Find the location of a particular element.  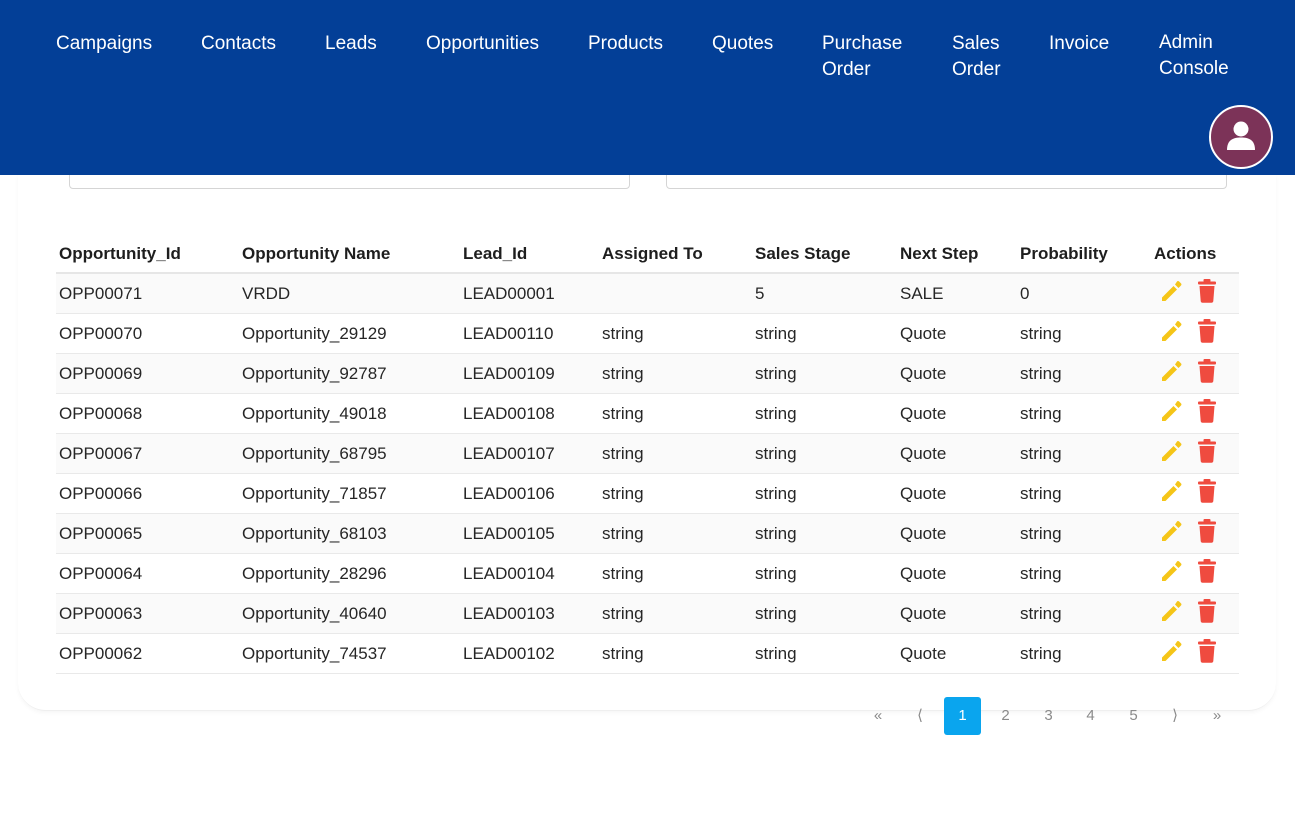

cell-lead-id: LEAD00105 is located at coordinates (529, 533).